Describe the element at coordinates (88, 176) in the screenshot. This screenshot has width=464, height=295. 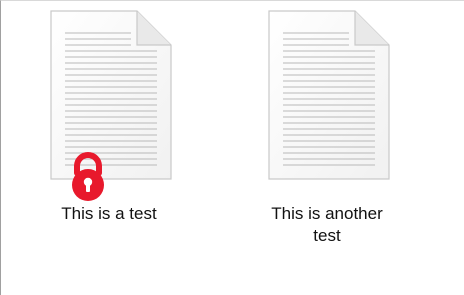
I see `padlock-icon` at that location.